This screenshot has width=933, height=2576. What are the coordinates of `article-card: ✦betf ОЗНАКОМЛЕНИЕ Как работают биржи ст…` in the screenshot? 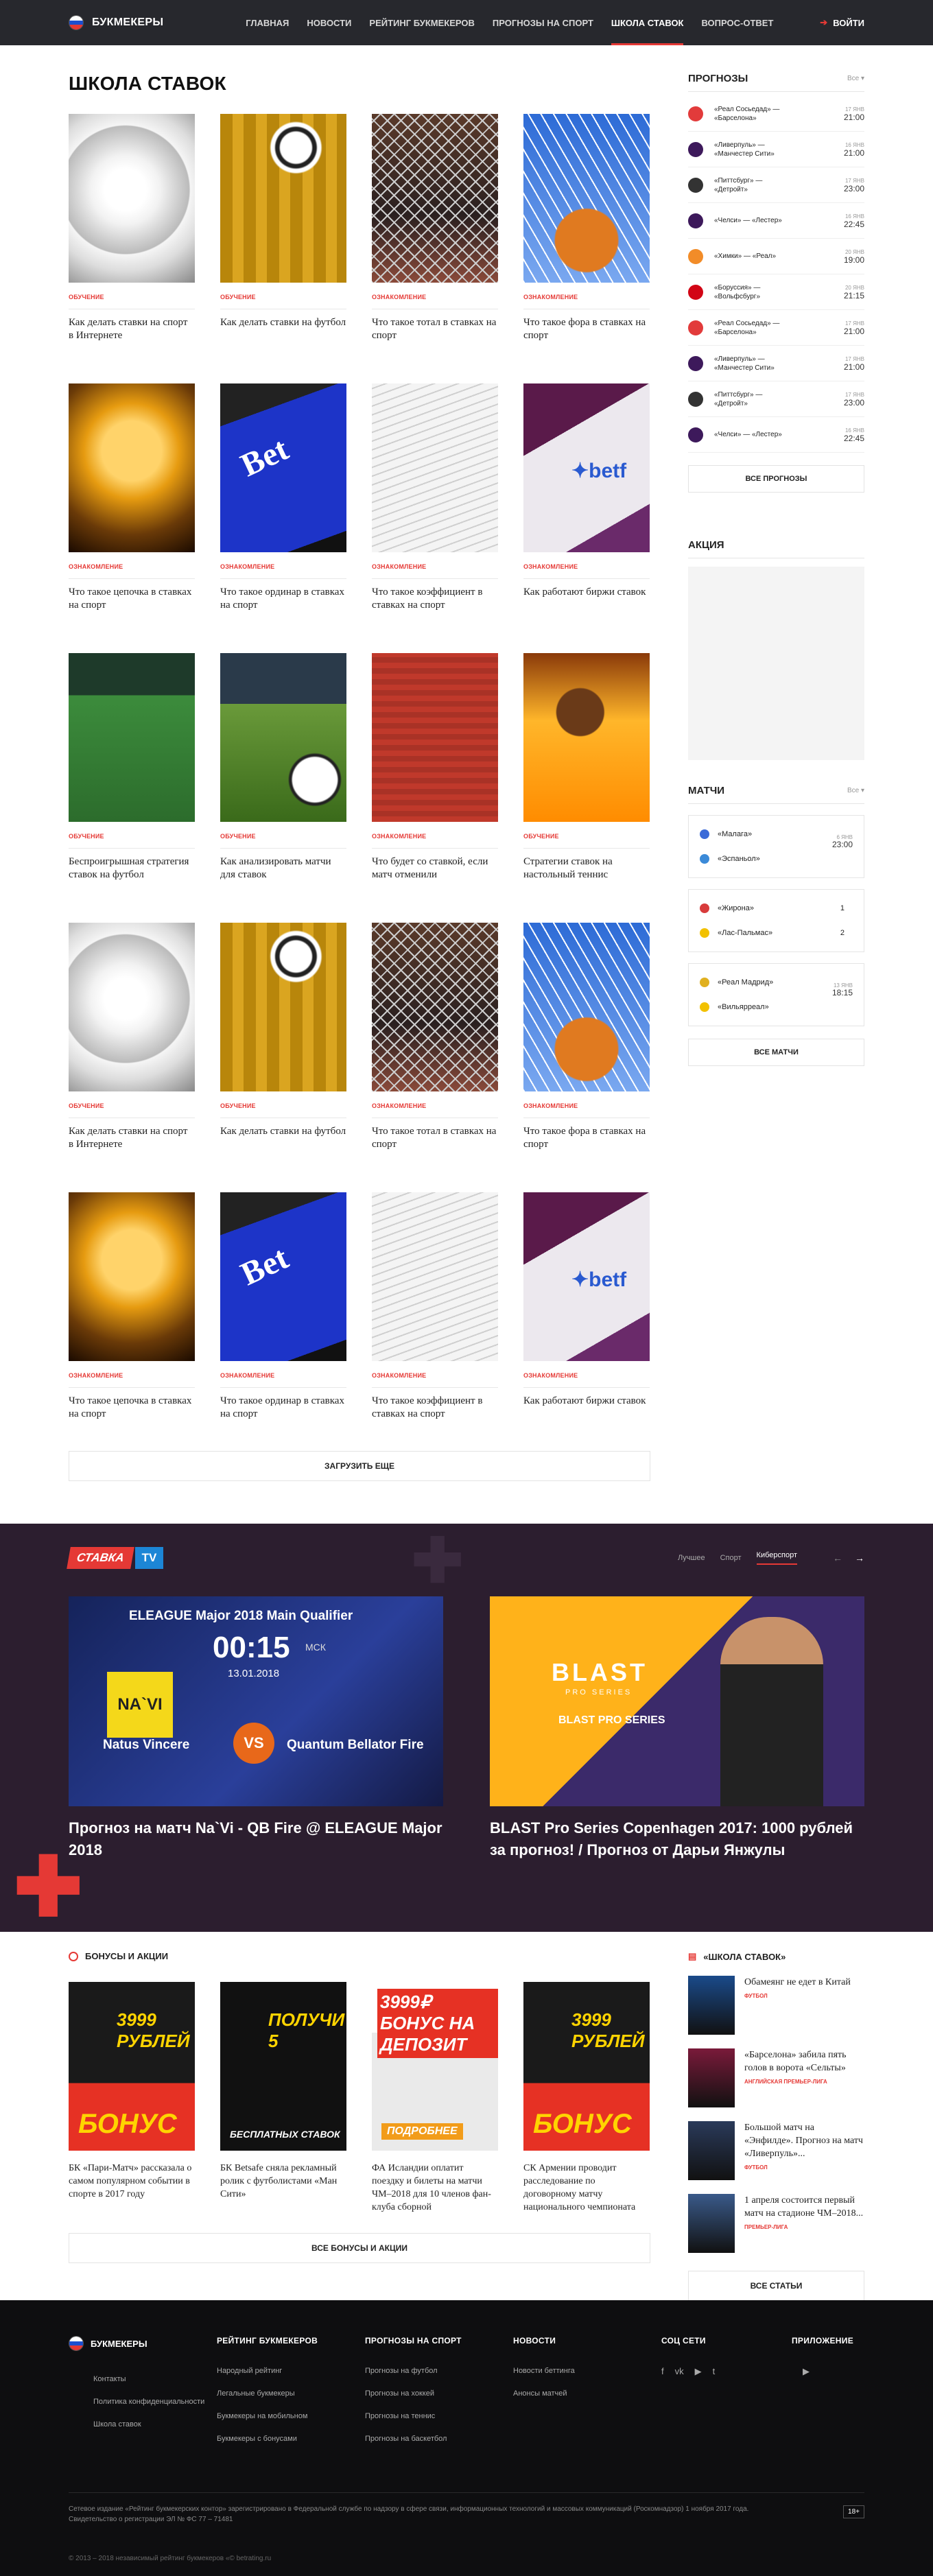 It's located at (586, 504).